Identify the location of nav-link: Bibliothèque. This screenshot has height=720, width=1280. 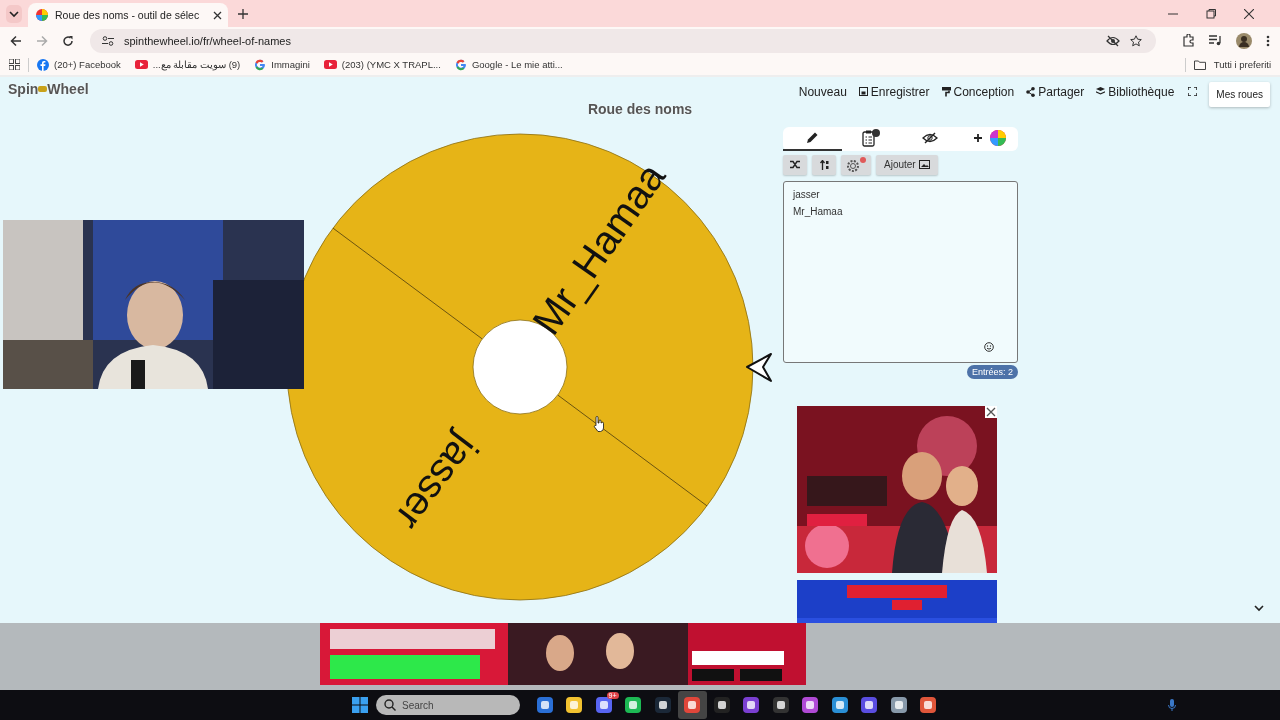
(1135, 91).